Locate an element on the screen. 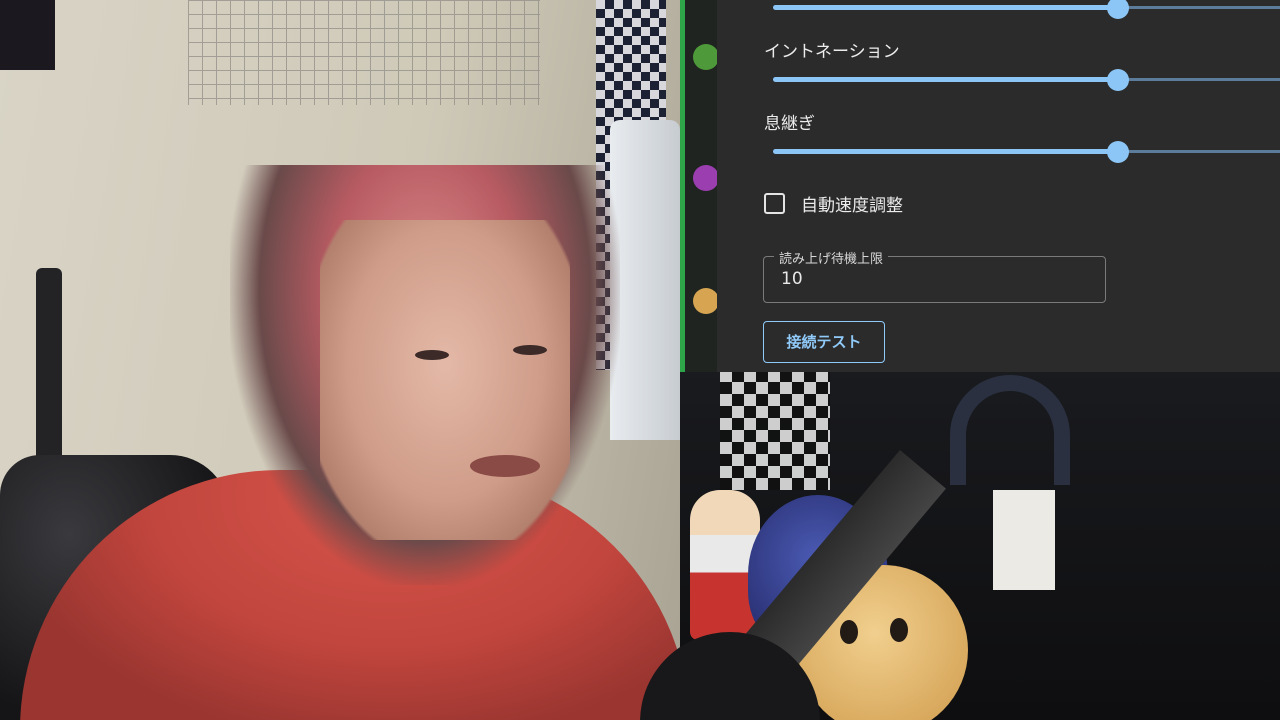  price-tag is located at coordinates (1024, 540).